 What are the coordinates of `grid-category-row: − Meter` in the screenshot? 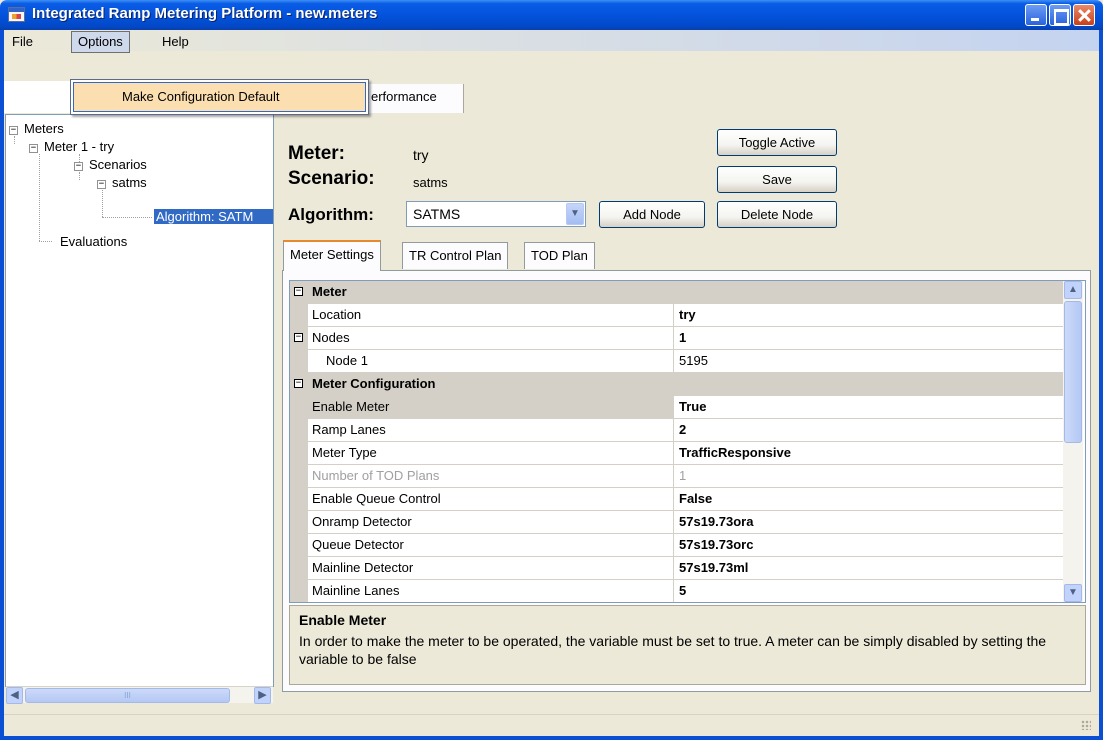 It's located at (678, 292).